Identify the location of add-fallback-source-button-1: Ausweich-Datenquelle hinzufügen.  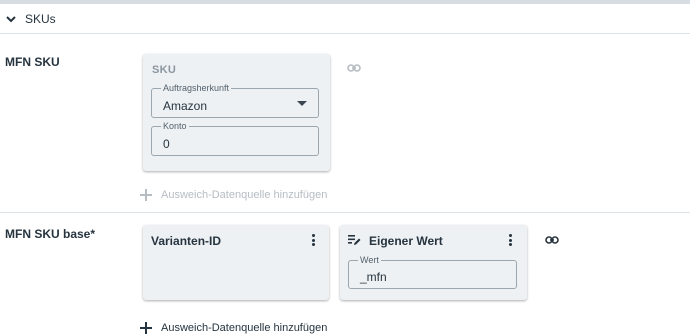
(233, 195).